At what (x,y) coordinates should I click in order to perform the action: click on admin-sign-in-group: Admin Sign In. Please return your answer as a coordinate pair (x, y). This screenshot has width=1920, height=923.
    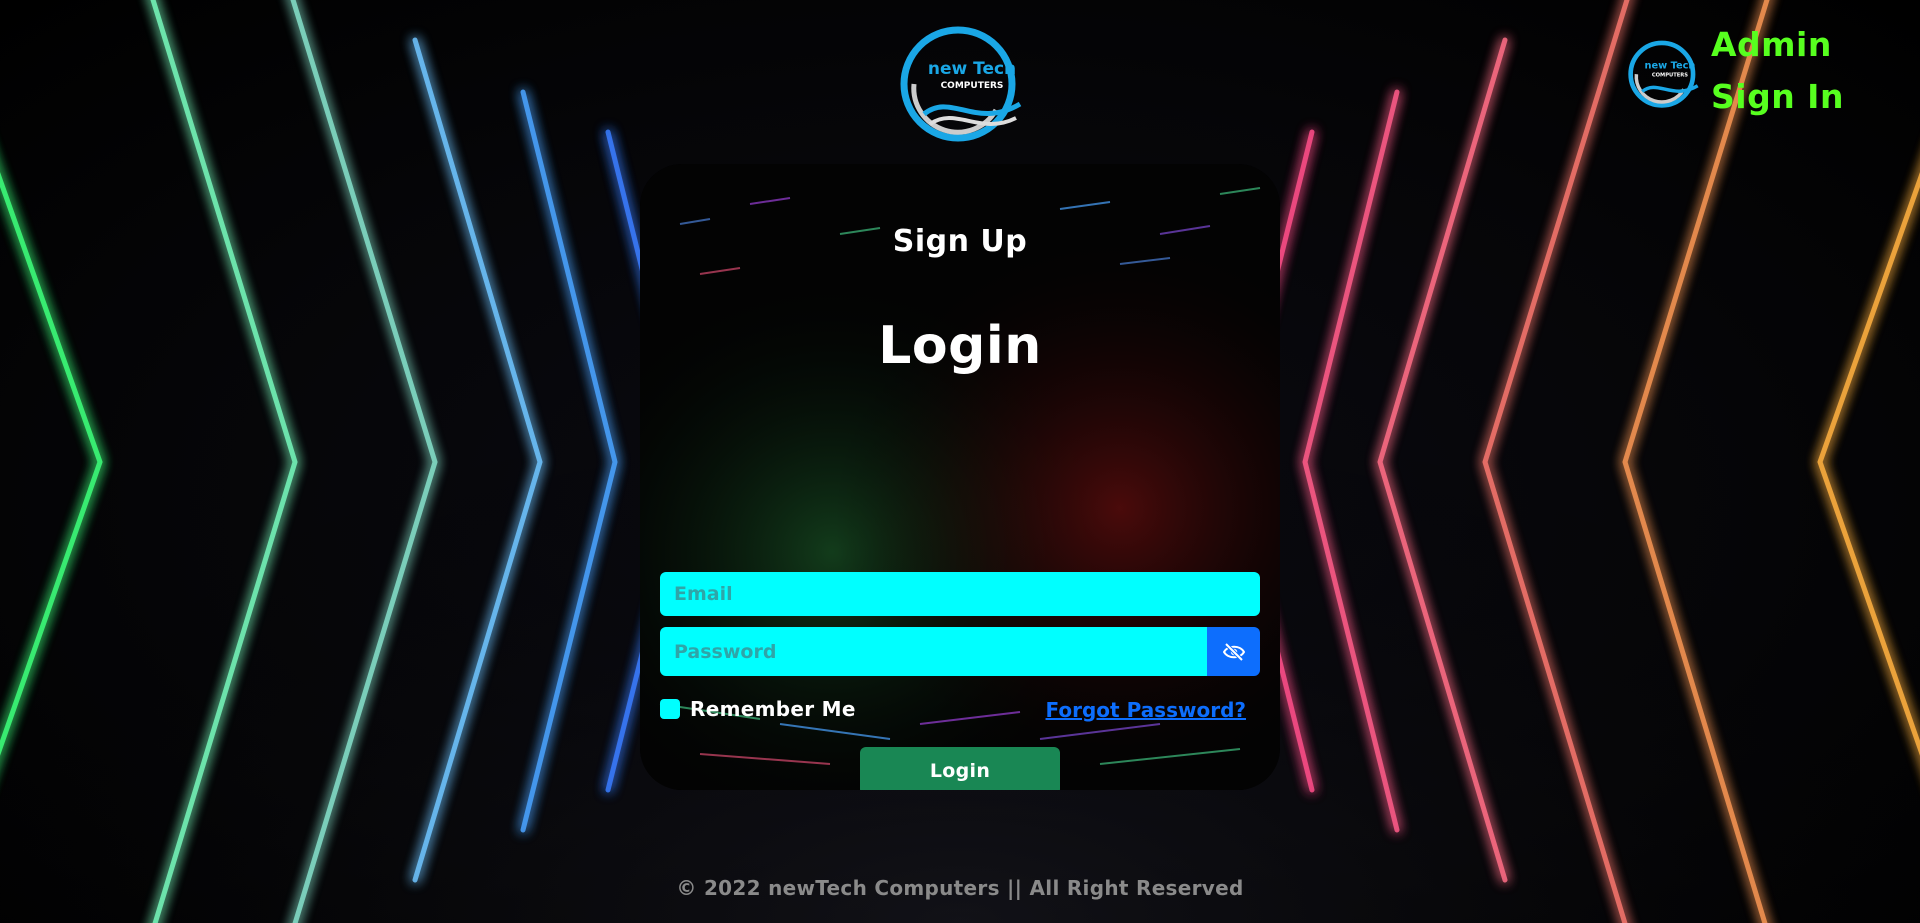
    Looking at the image, I should click on (1777, 71).